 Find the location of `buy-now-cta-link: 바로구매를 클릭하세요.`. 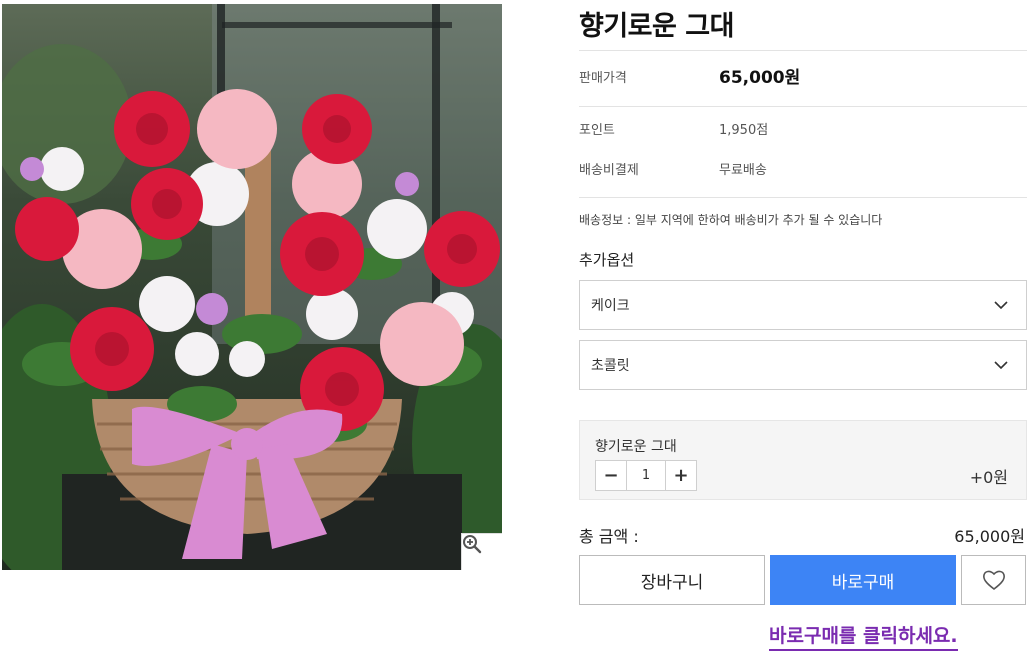

buy-now-cta-link: 바로구매를 클릭하세요. is located at coordinates (863, 636).